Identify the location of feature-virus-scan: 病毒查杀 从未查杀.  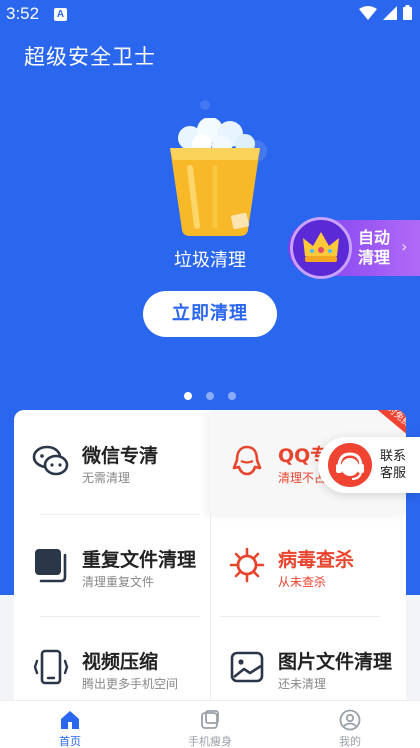
(308, 566).